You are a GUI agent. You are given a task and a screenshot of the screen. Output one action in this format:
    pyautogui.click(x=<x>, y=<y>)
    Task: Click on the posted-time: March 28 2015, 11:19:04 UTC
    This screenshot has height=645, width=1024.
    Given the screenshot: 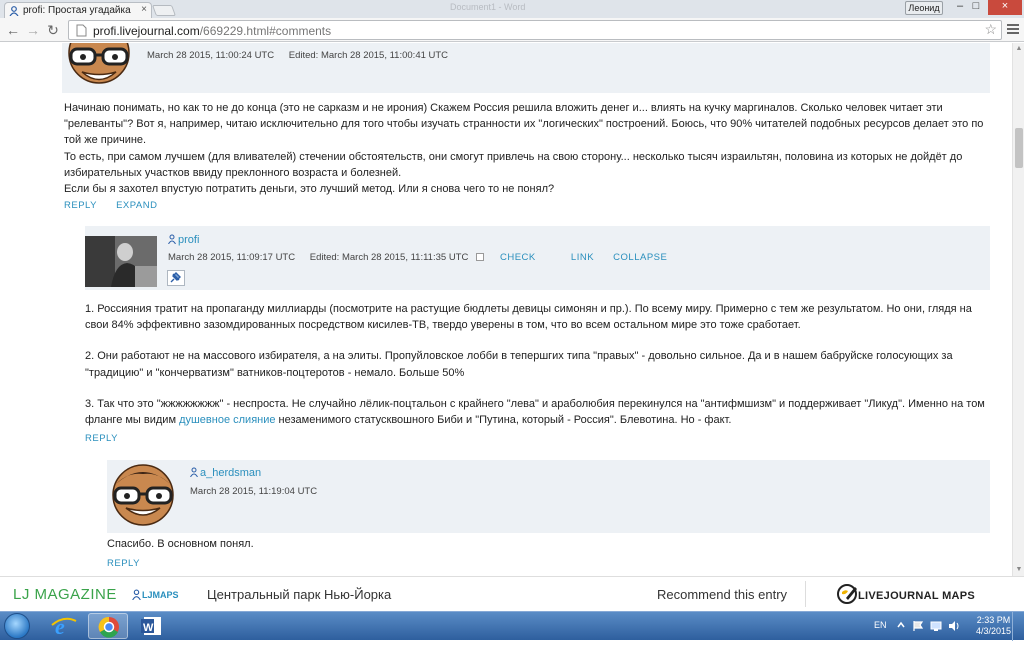 What is the action you would take?
    pyautogui.click(x=254, y=491)
    